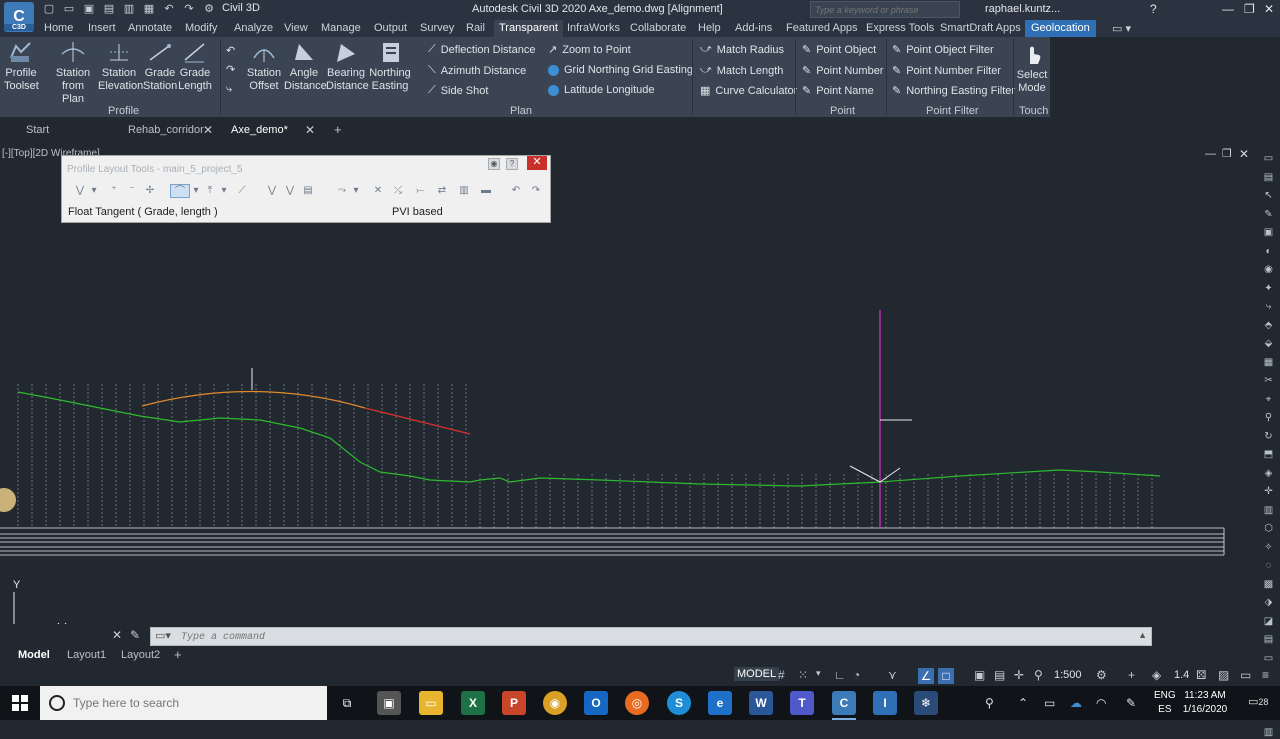 This screenshot has width=1280, height=739. Describe the element at coordinates (49, 9) in the screenshot. I see `new-file-icon: ▢` at that location.